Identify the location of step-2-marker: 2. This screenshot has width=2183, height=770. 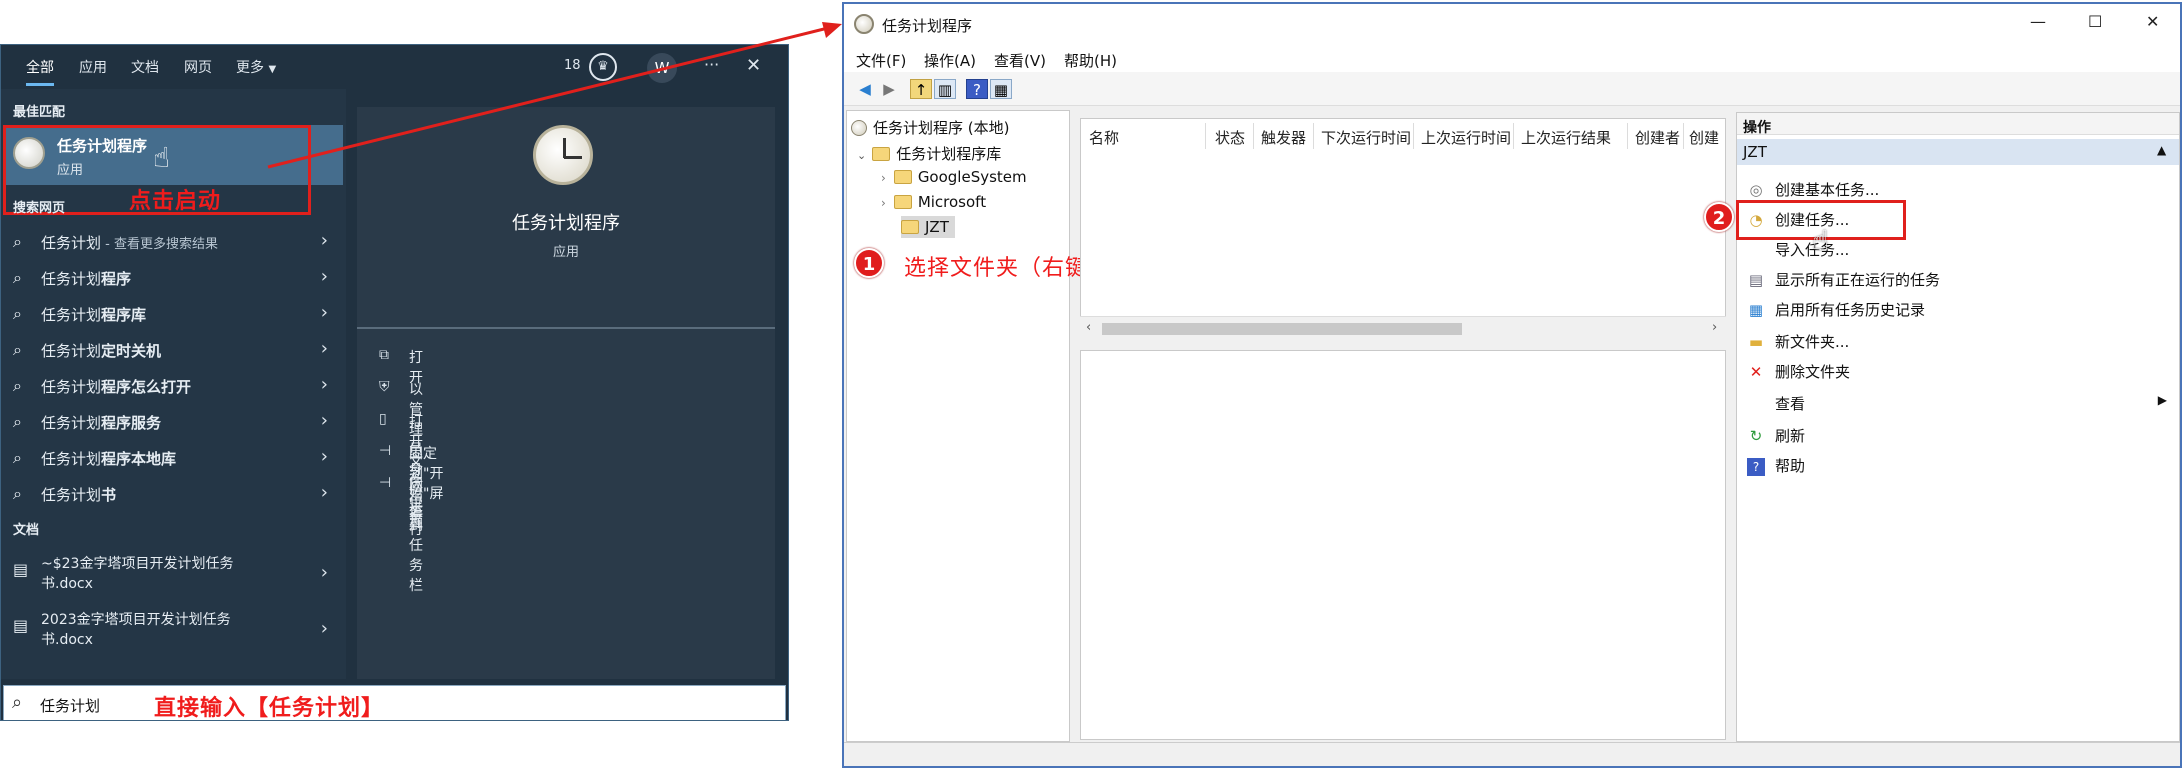
(1719, 217).